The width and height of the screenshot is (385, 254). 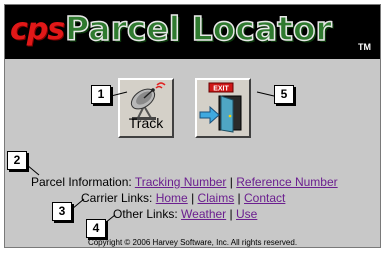 What do you see at coordinates (264, 198) in the screenshot?
I see `contact-link: Contact` at bounding box center [264, 198].